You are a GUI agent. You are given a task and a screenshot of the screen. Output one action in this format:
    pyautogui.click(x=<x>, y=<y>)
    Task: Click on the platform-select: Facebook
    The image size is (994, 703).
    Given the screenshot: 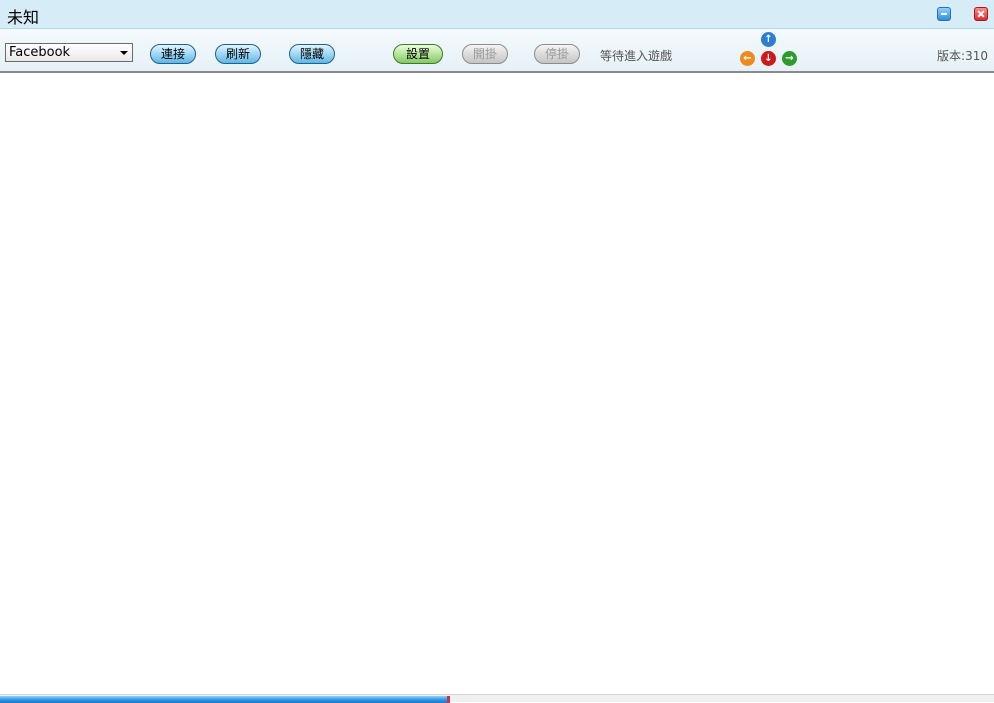 What is the action you would take?
    pyautogui.click(x=69, y=52)
    